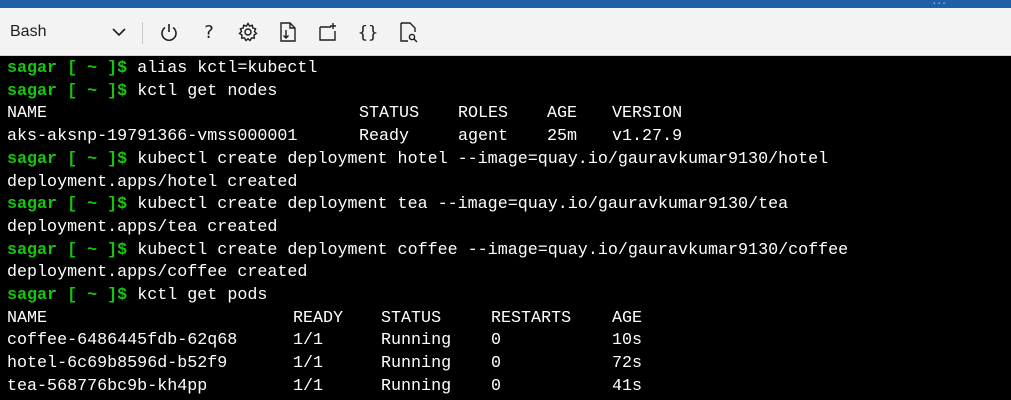 This screenshot has width=1011, height=400. Describe the element at coordinates (117, 364) in the screenshot. I see `pod-name: hotel-6c69b8596d-b52f9` at that location.